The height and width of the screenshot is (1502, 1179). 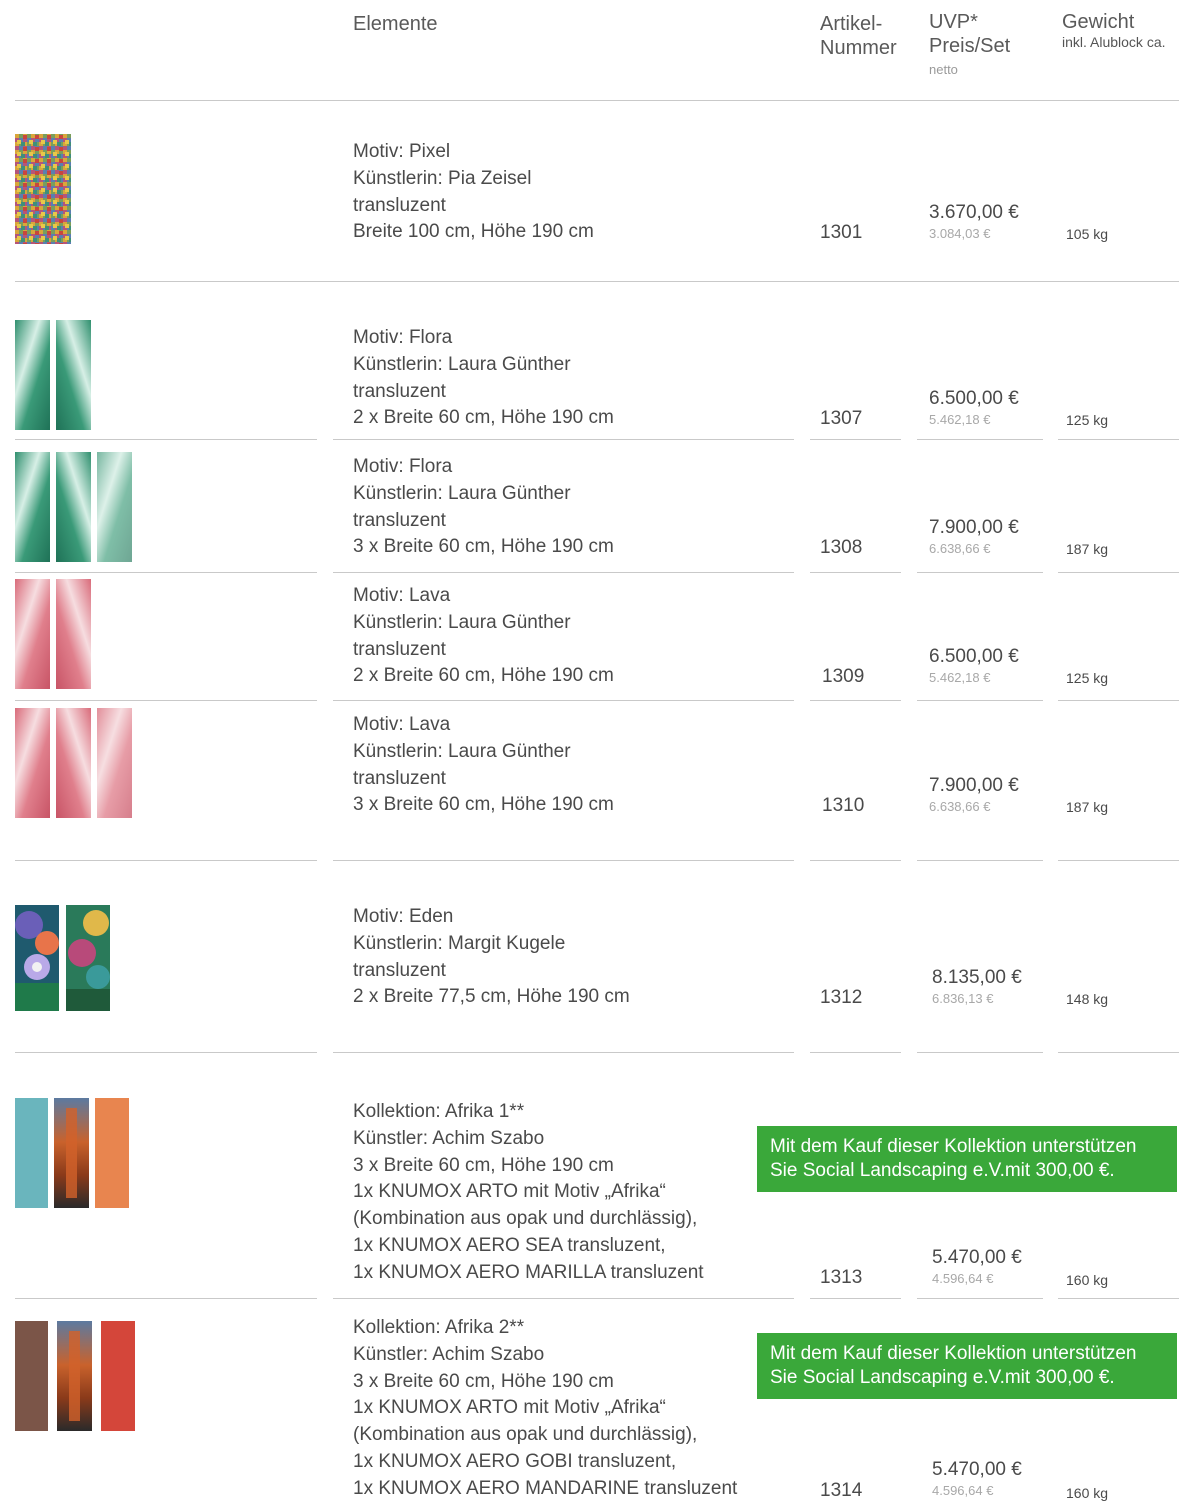 I want to click on net-price: 3.084,03 €, so click(x=960, y=233).